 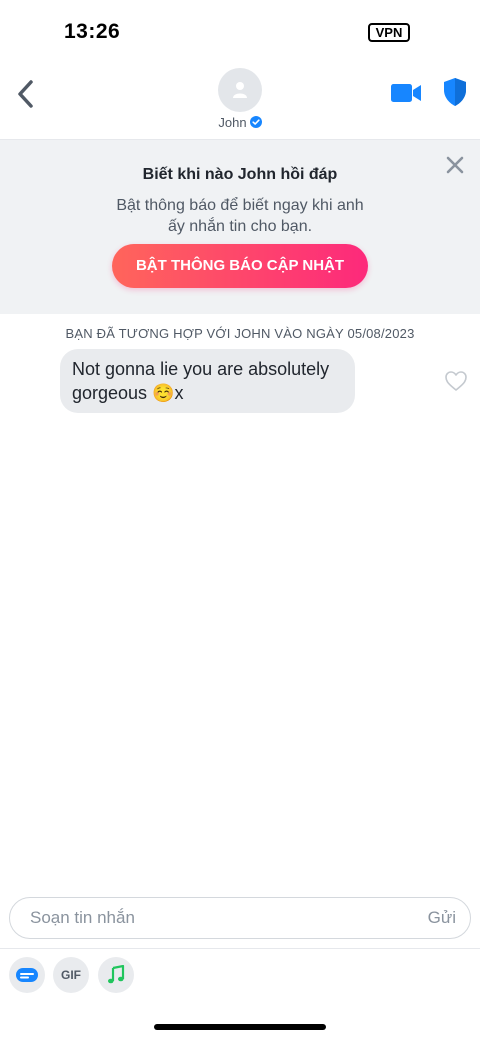 What do you see at coordinates (240, 174) in the screenshot?
I see `banner-title: Biết khi nào John hồi đáp` at bounding box center [240, 174].